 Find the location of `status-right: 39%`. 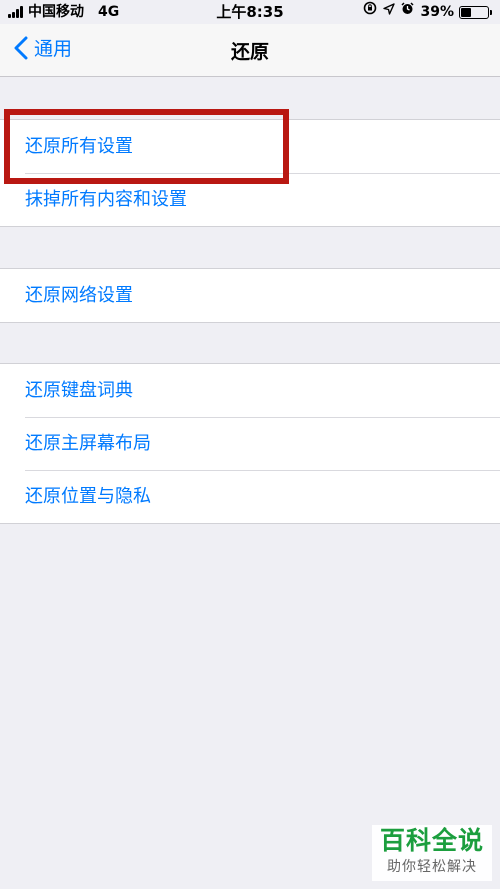

status-right: 39% is located at coordinates (427, 12).